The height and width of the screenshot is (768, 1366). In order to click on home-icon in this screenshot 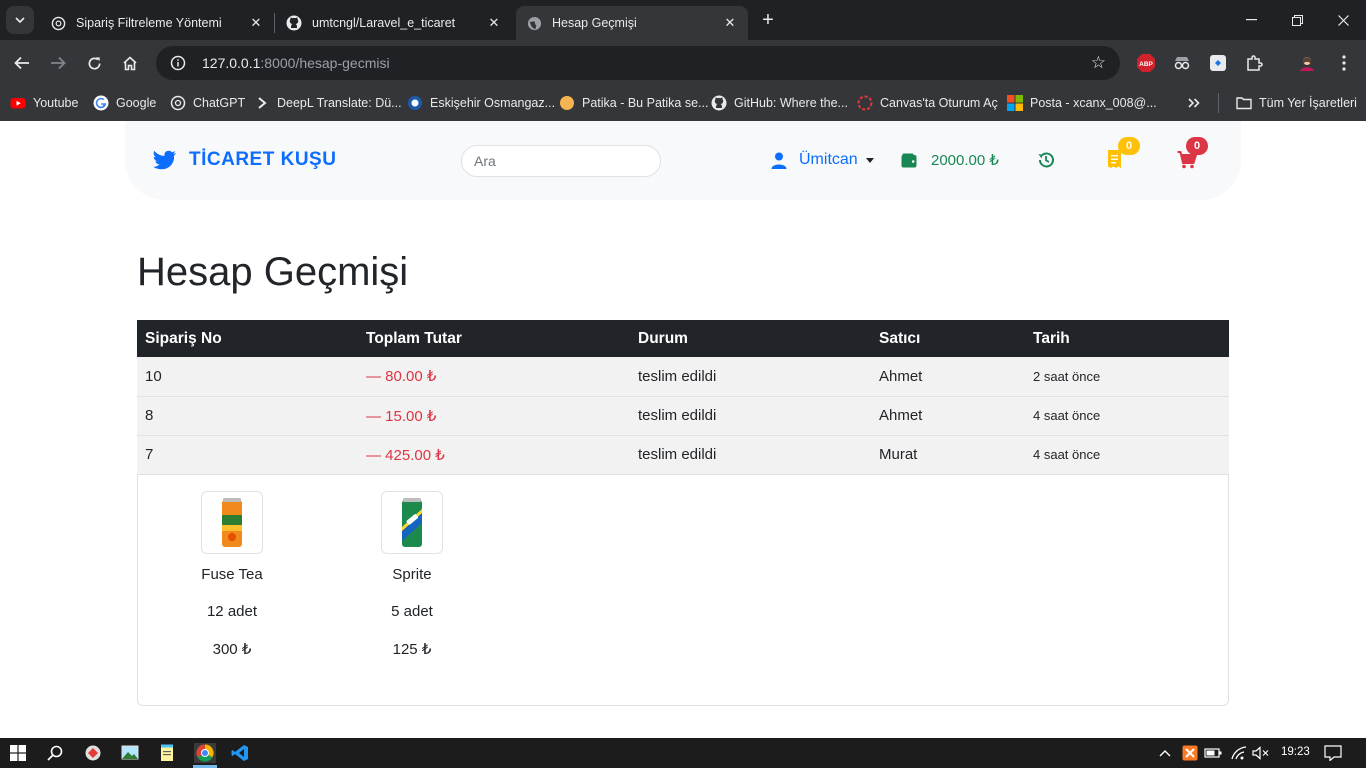, I will do `click(130, 62)`.